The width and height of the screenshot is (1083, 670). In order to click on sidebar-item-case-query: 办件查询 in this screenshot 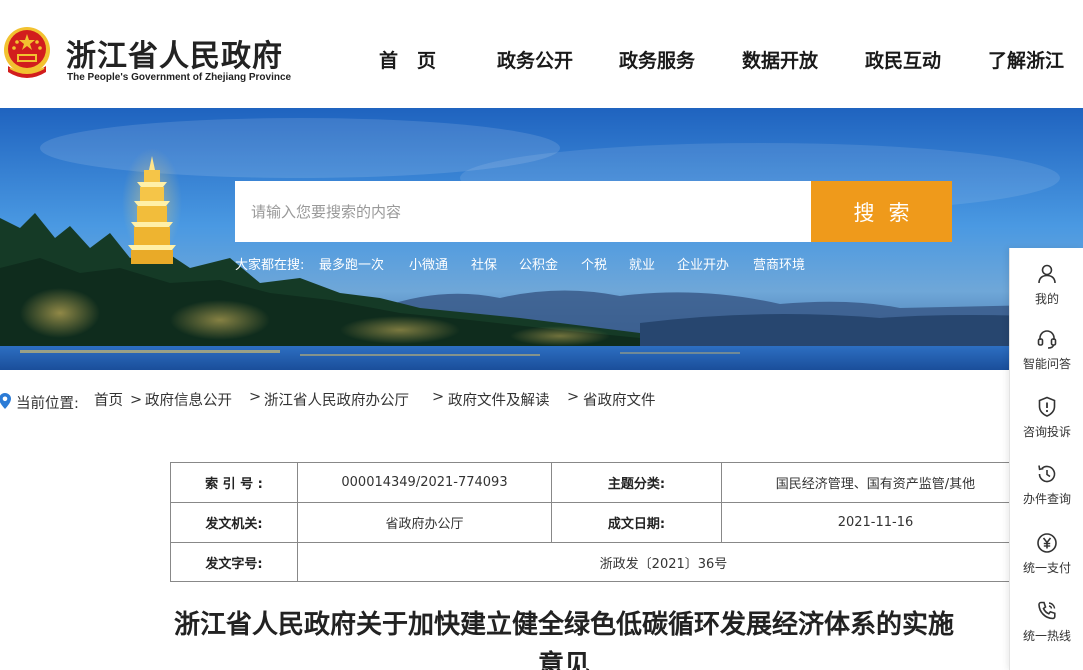, I will do `click(1046, 493)`.